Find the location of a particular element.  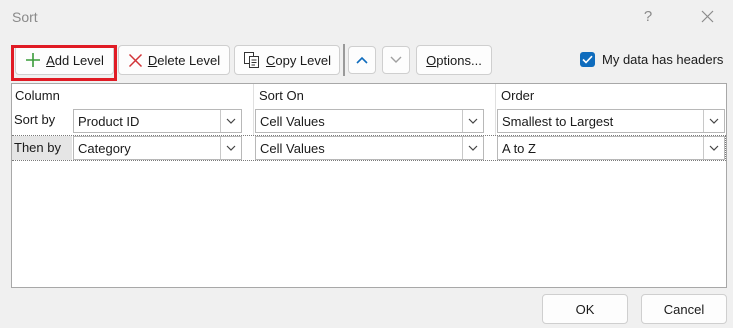

column-header: Column is located at coordinates (37, 95).